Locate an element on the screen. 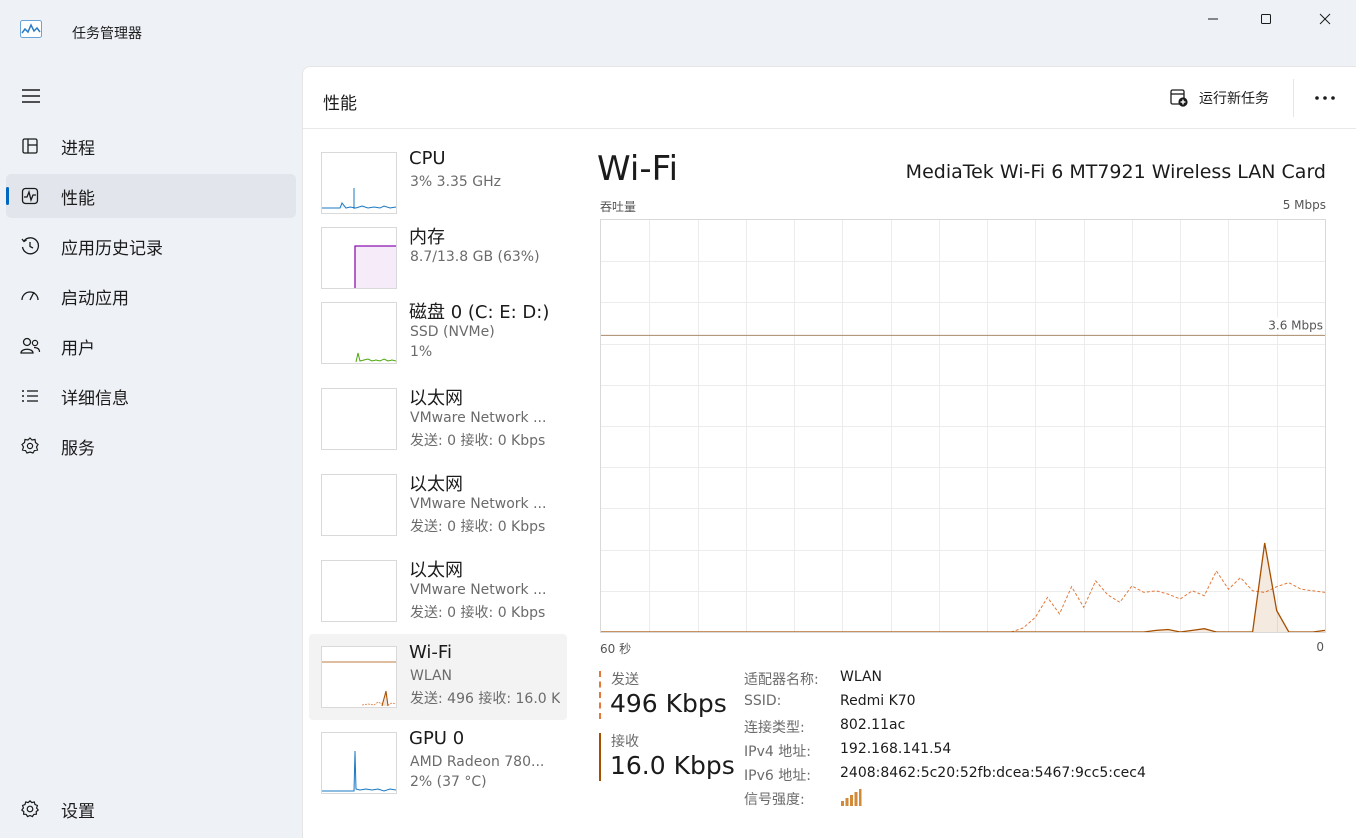 This screenshot has height=838, width=1356. device-stats: 8.7/13.8 GB (63%) is located at coordinates (475, 257).